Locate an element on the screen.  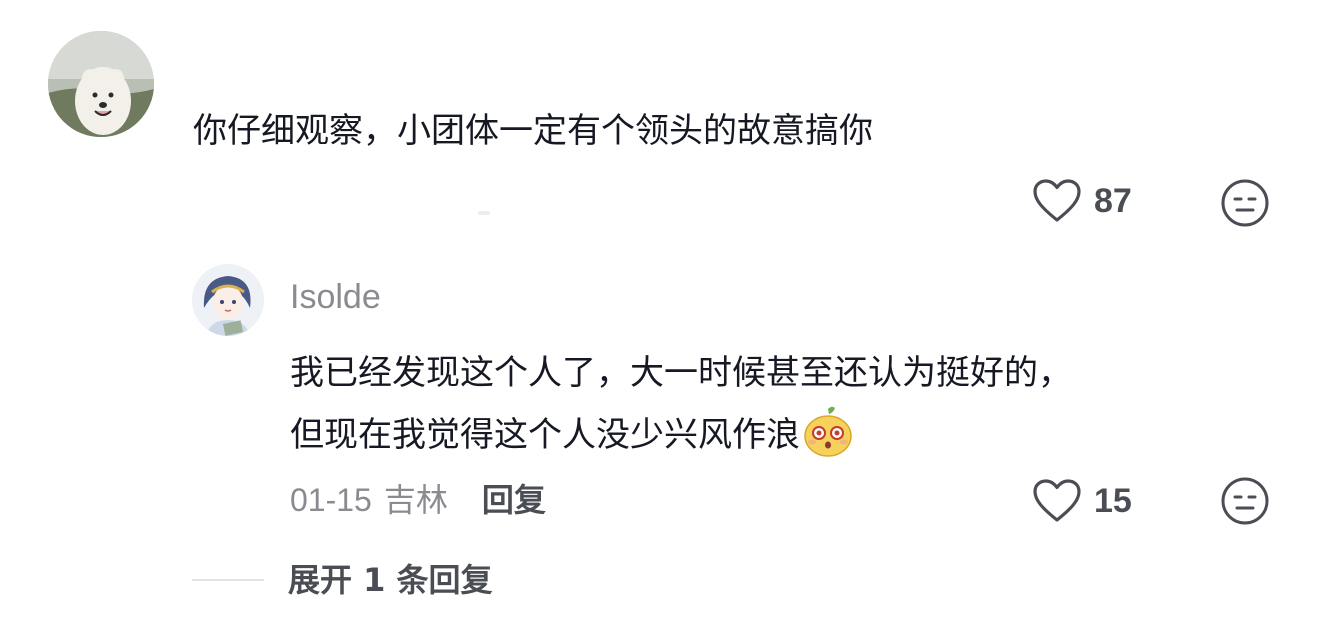
reply-actions: 15 is located at coordinates (1082, 501).